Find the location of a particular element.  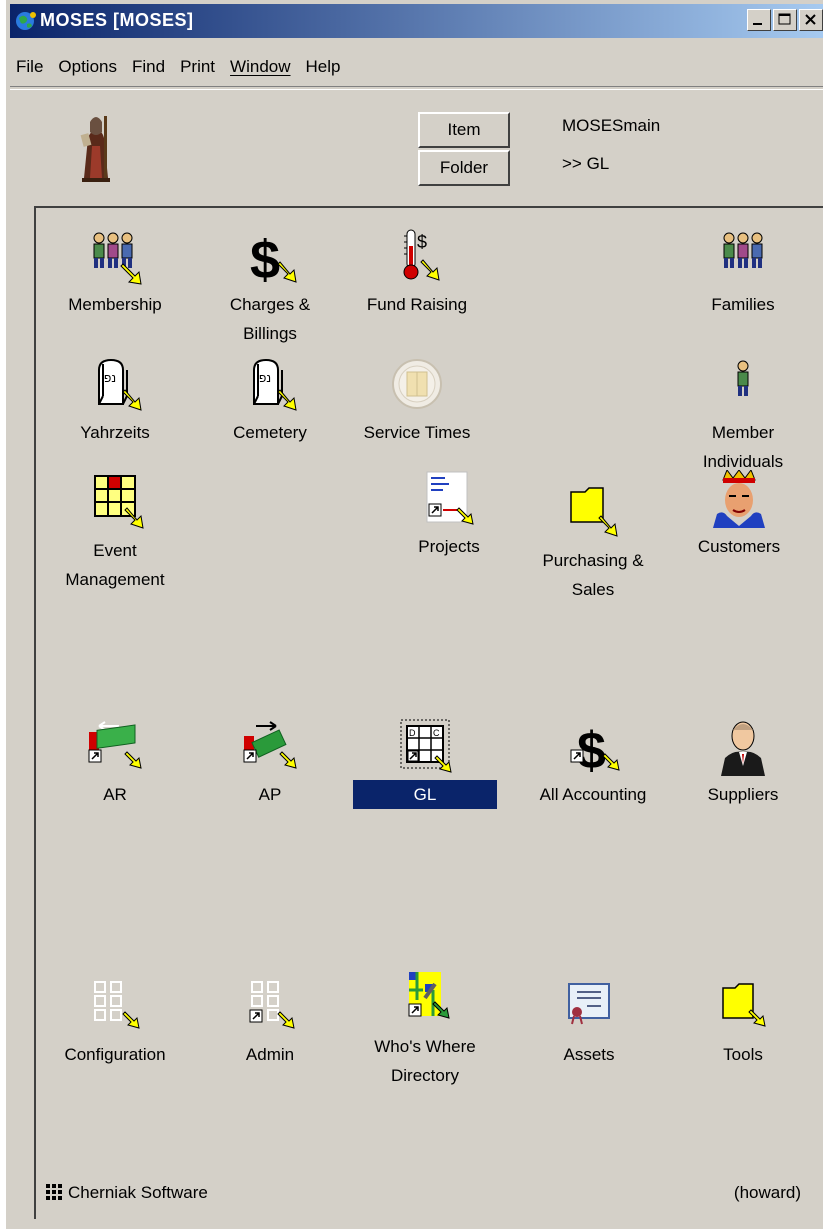

tile-families: Families is located at coordinates (743, 273).